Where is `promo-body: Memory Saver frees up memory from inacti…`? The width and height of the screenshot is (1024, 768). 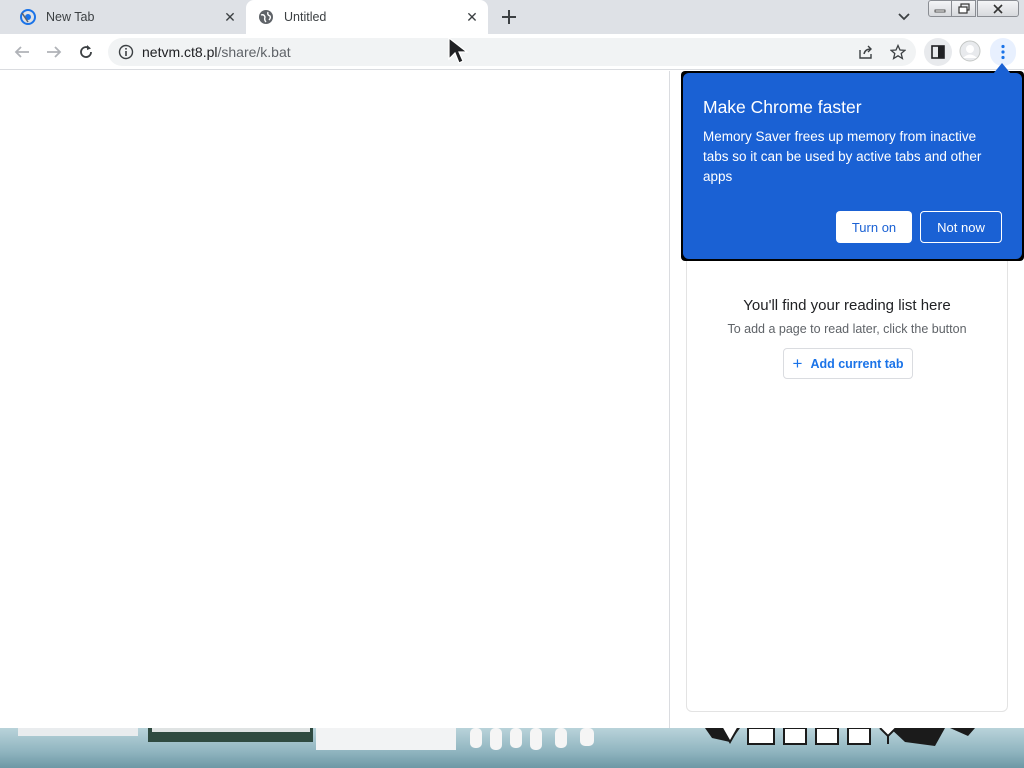 promo-body: Memory Saver frees up memory from inacti… is located at coordinates (842, 156).